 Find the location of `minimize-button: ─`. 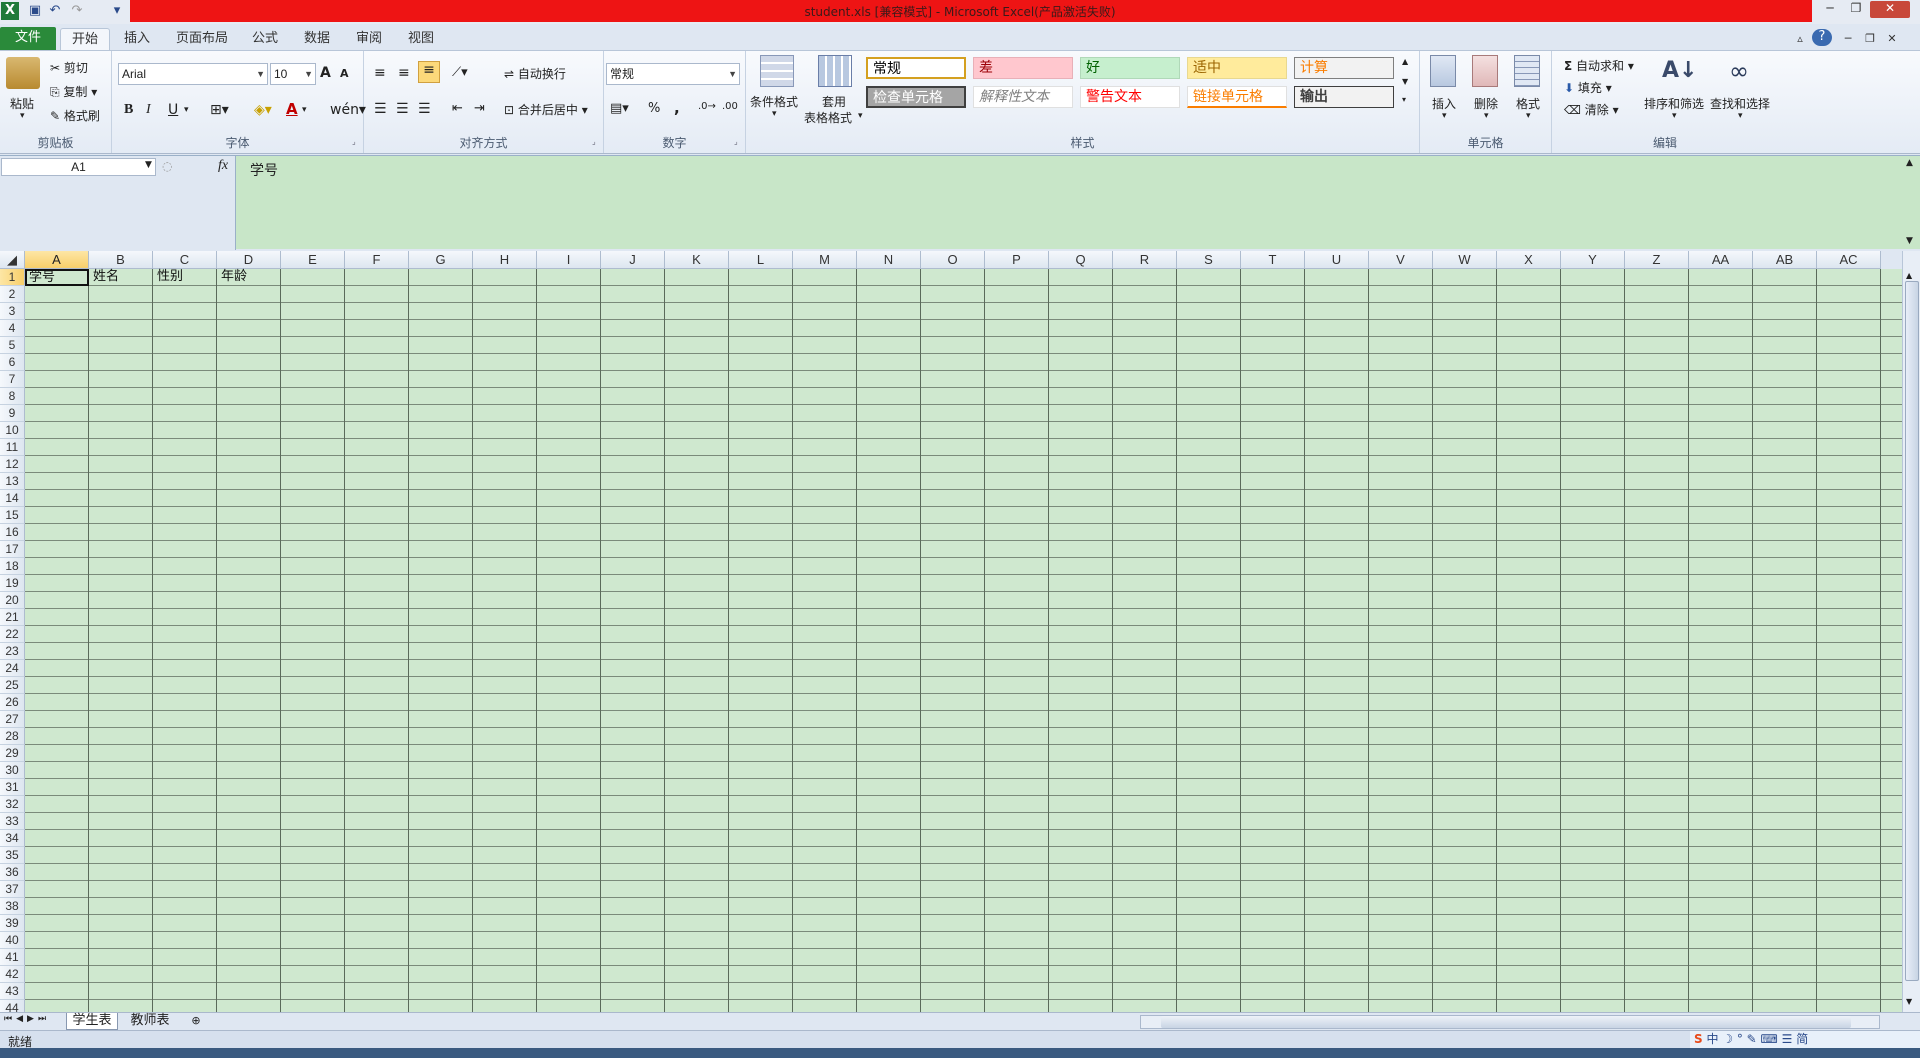

minimize-button: ─ is located at coordinates (1830, 9).